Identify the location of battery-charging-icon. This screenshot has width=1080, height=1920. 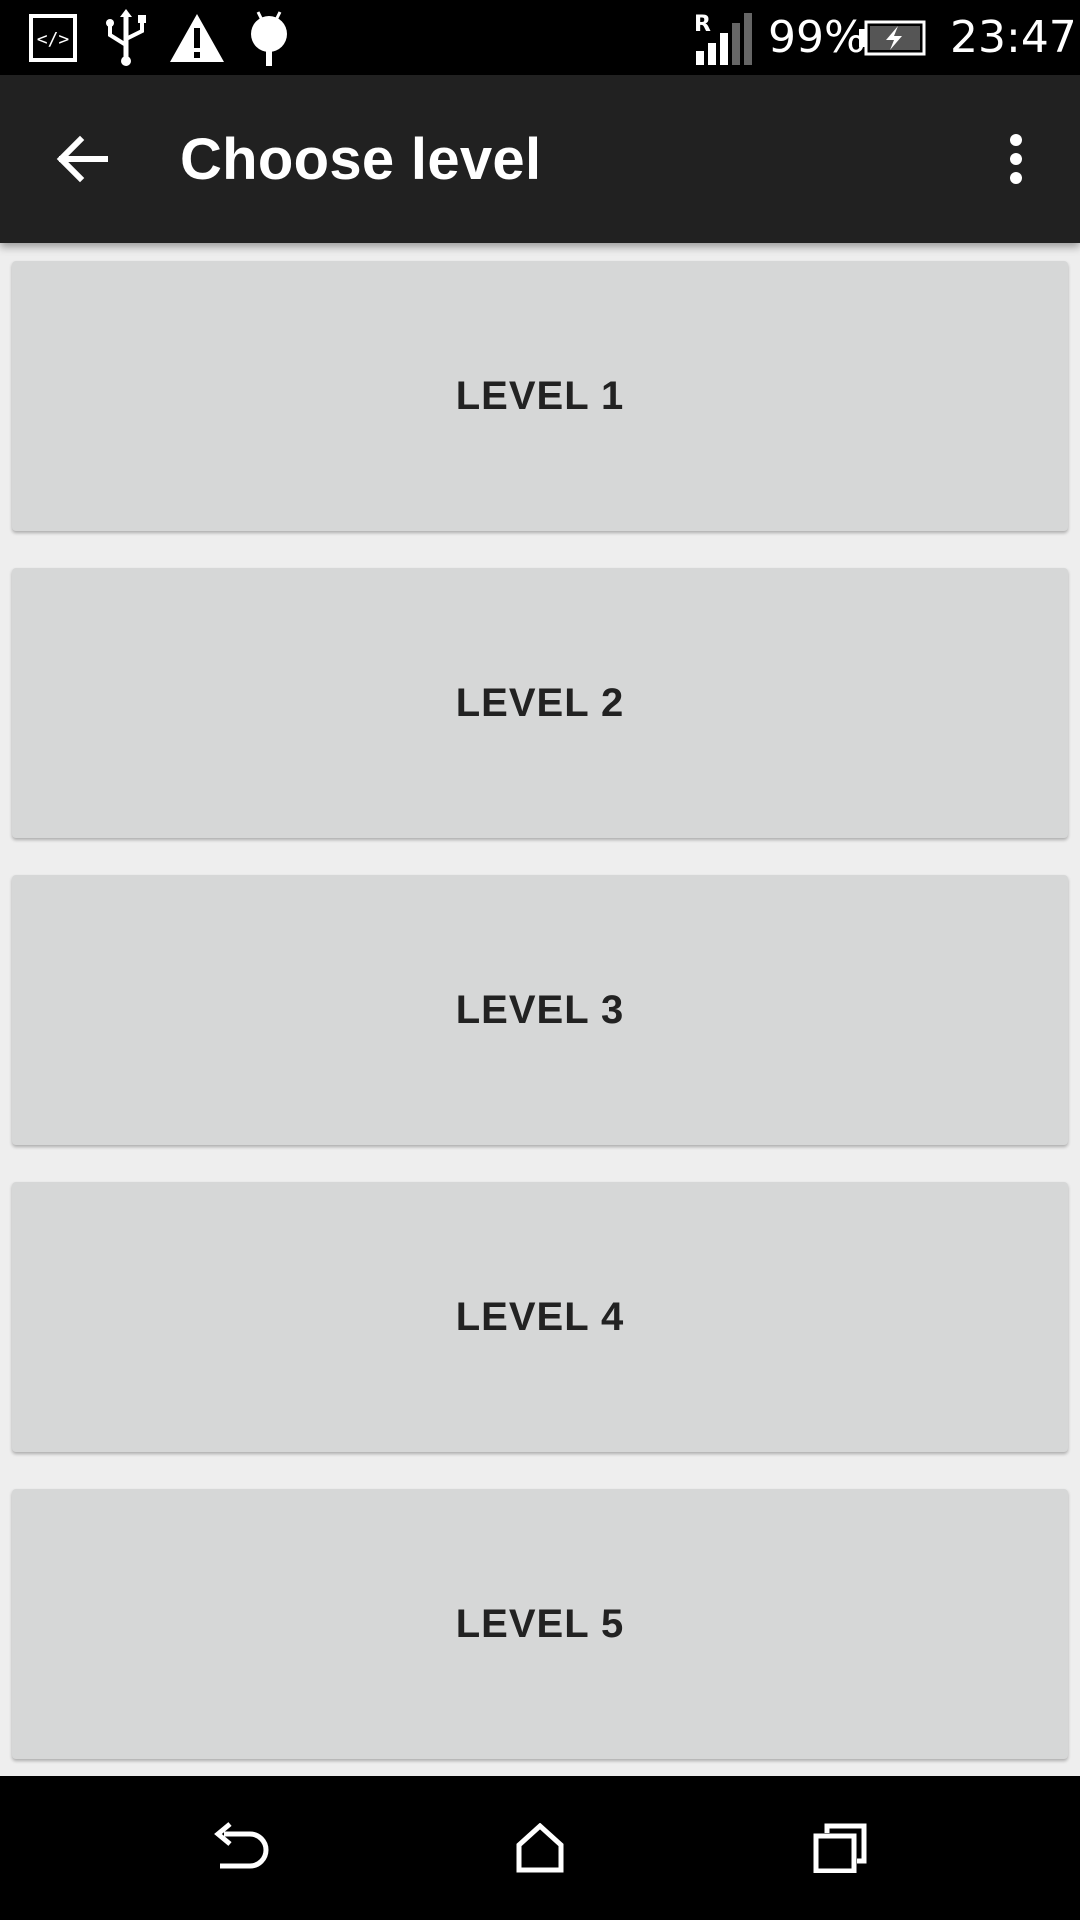
(892, 37).